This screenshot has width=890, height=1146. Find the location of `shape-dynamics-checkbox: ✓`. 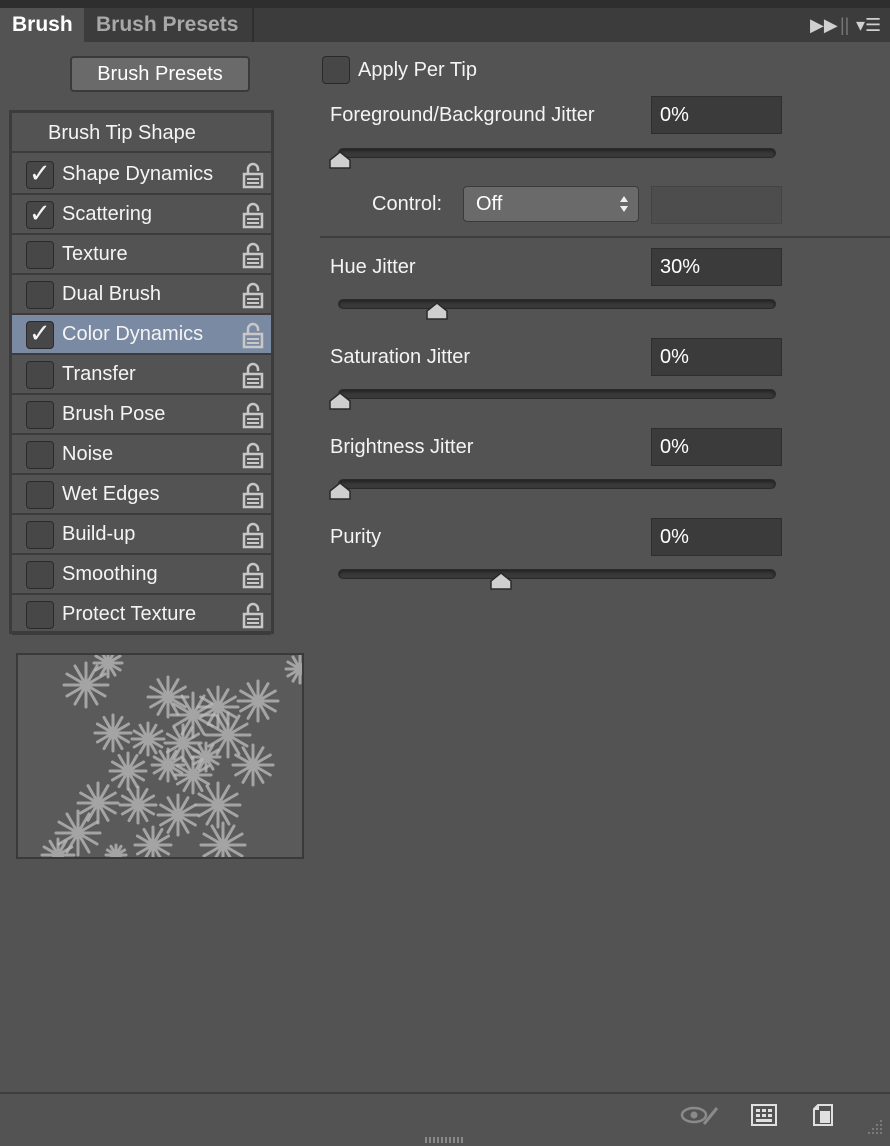

shape-dynamics-checkbox: ✓ is located at coordinates (40, 173).